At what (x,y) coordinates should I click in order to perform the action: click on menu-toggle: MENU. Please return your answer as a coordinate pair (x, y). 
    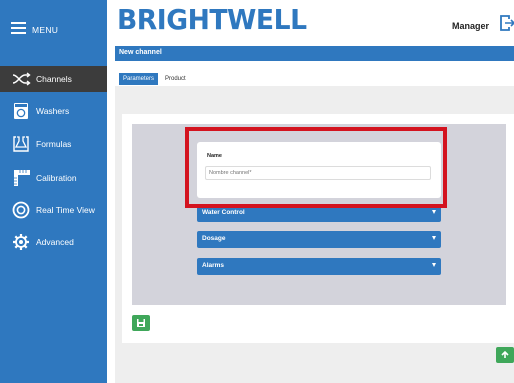
    Looking at the image, I should click on (53, 20).